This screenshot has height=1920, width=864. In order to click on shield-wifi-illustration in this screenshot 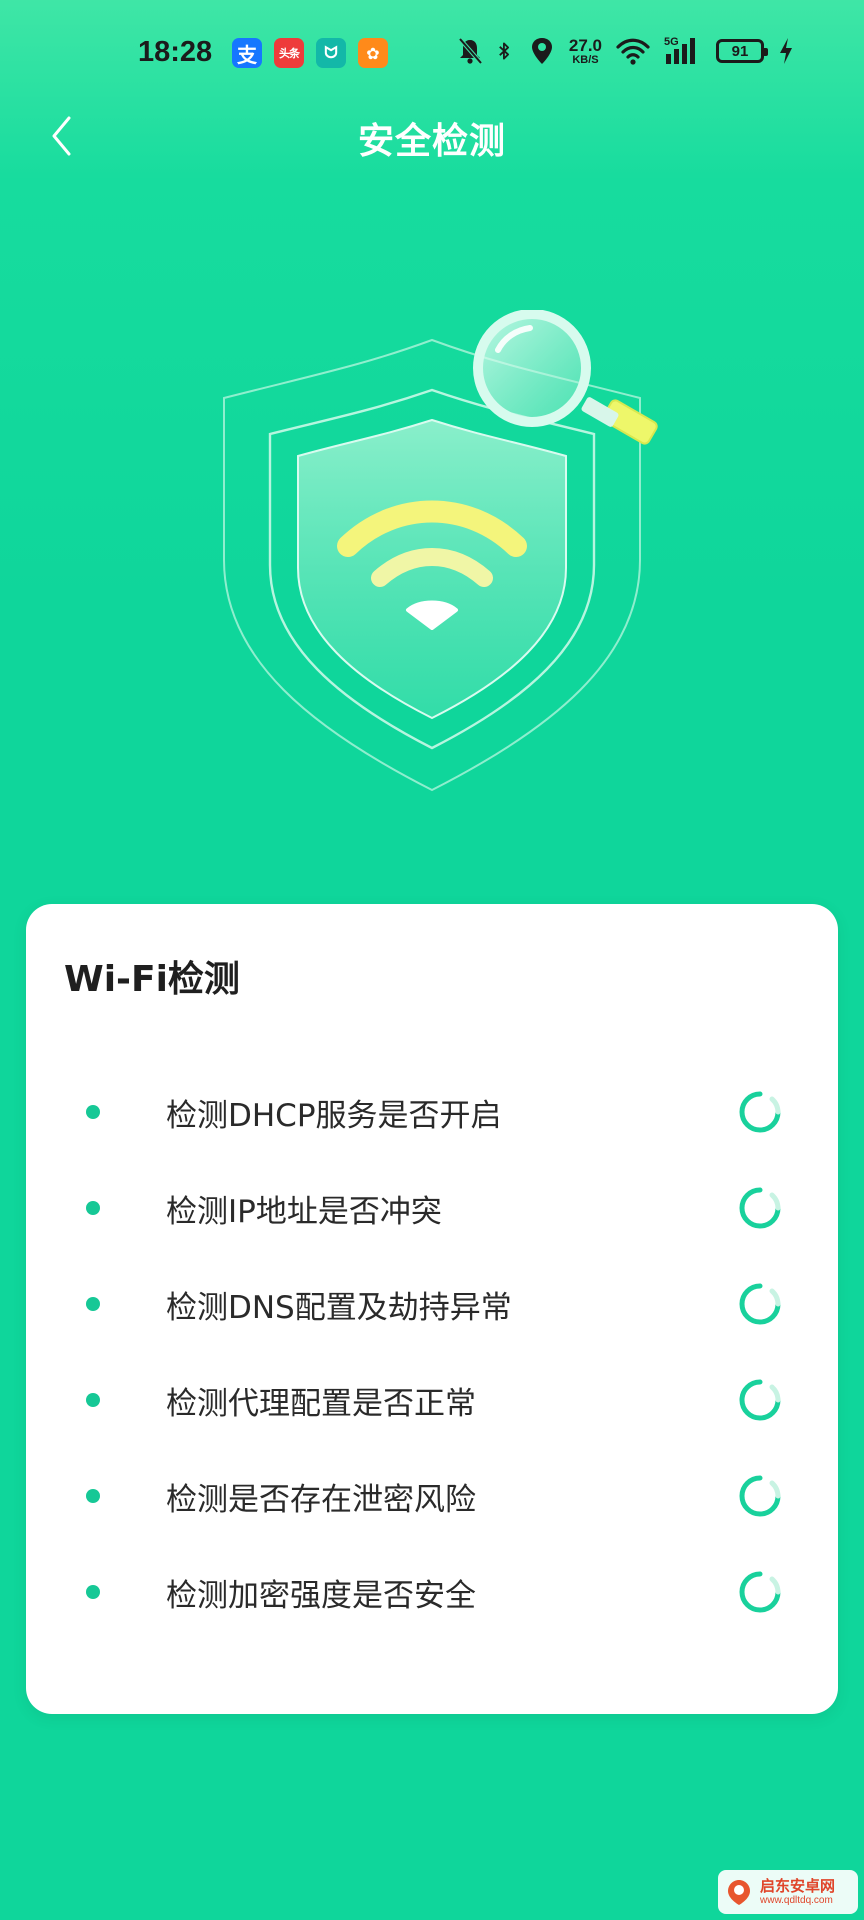, I will do `click(440, 559)`.